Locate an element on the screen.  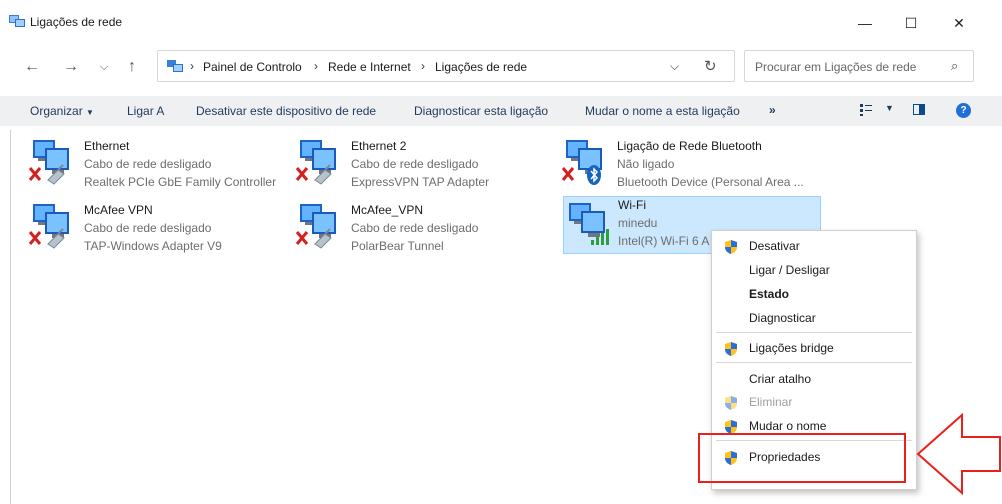
context-menu-item: Diagnosticar is located at coordinates (814, 319).